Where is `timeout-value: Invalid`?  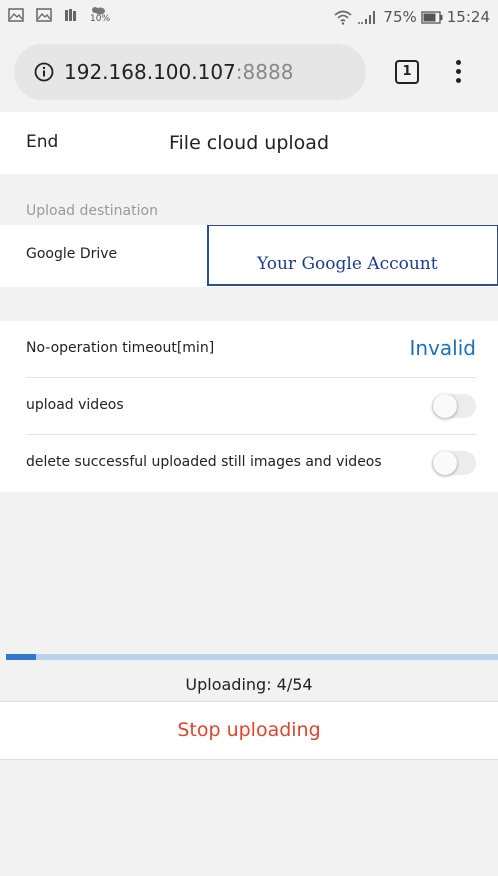
timeout-value: Invalid is located at coordinates (443, 348).